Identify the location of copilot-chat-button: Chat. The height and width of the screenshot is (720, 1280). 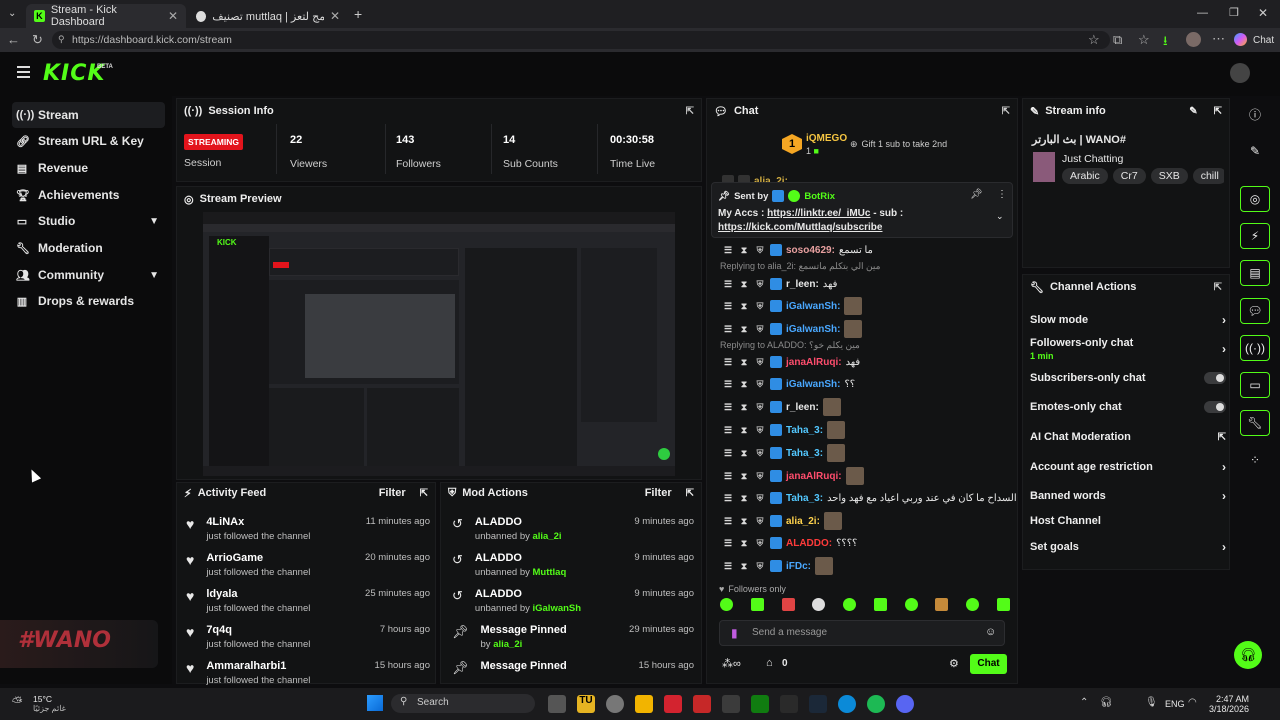
(1263, 40).